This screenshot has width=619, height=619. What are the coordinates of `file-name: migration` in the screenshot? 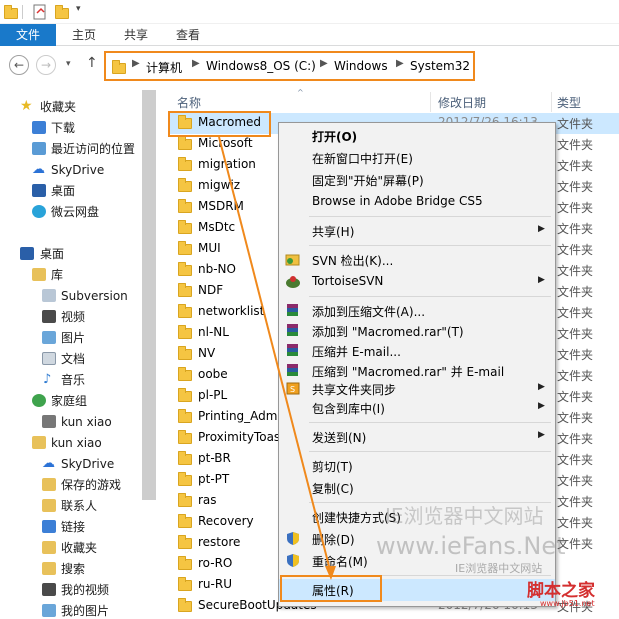 It's located at (227, 164).